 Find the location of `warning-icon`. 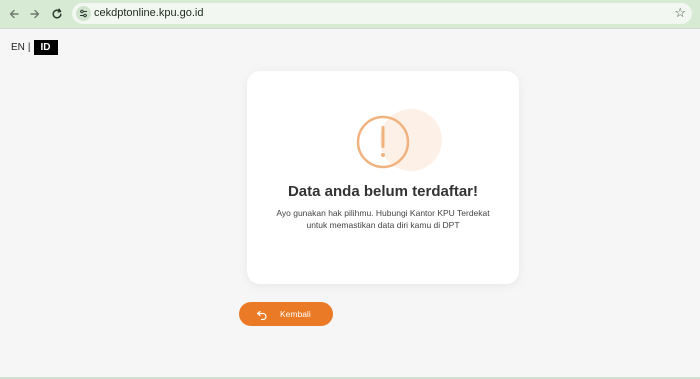

warning-icon is located at coordinates (383, 142).